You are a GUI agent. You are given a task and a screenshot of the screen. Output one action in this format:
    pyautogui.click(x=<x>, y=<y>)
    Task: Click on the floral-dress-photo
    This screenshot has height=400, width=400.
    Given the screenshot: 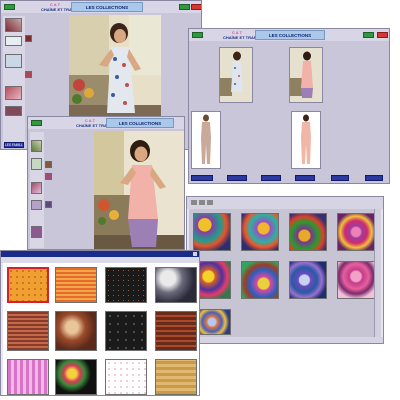 What is the action you would take?
    pyautogui.click(x=115, y=67)
    